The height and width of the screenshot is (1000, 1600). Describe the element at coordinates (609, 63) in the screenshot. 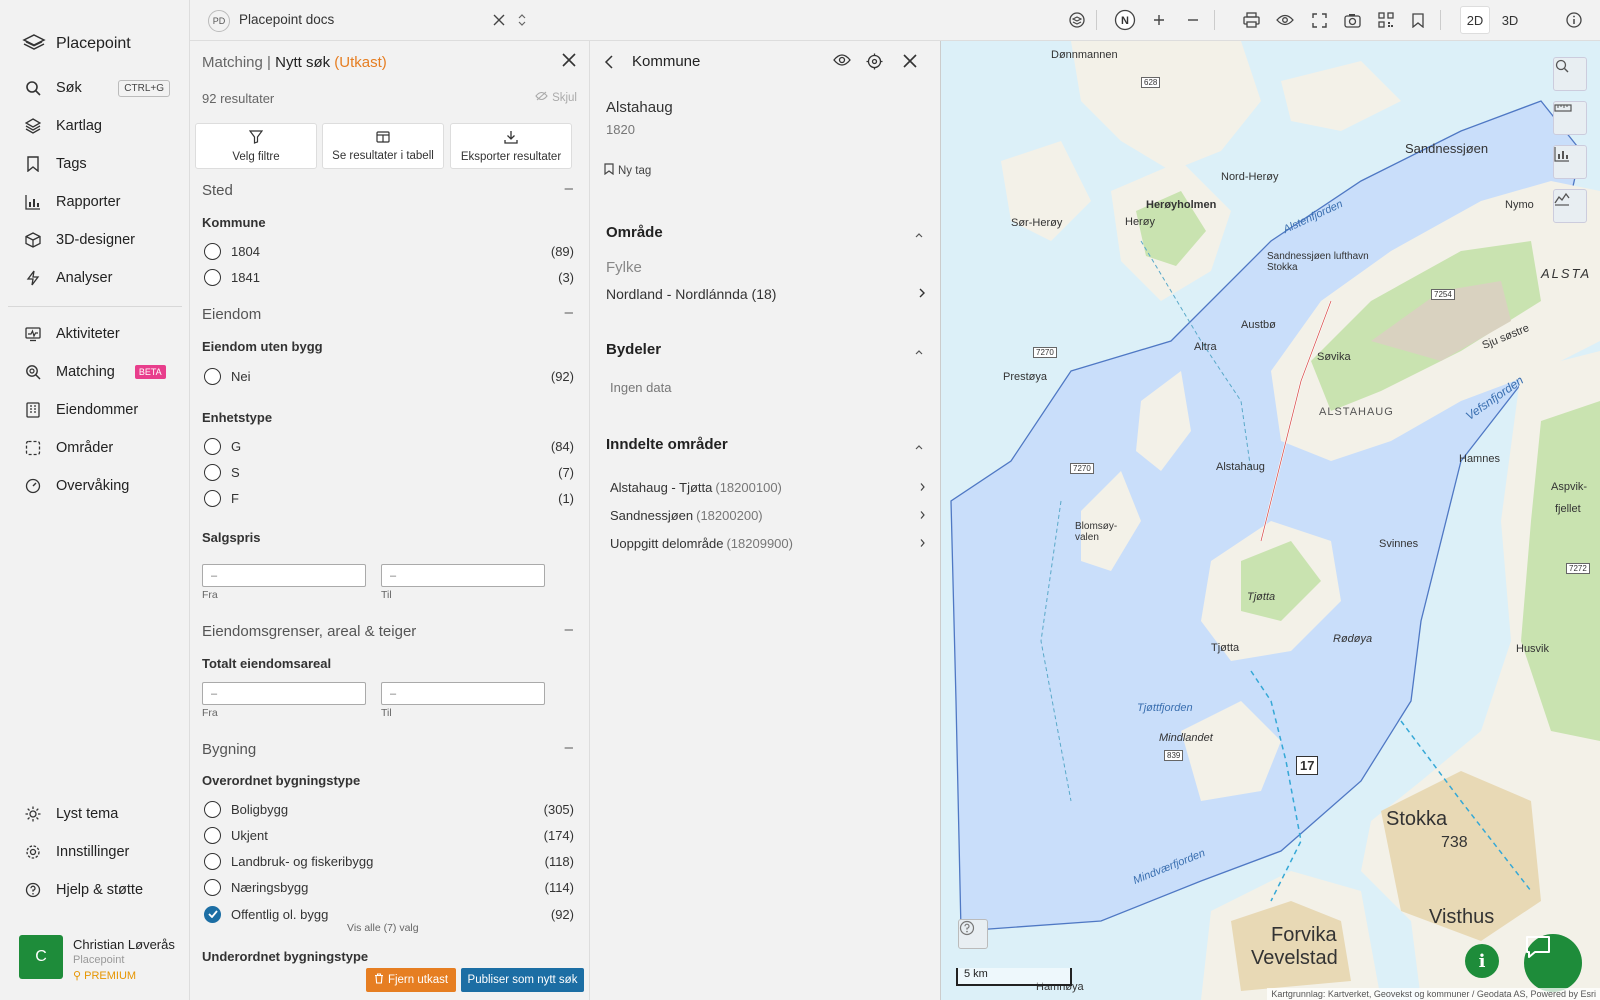

I see `back-chevron-icon` at that location.